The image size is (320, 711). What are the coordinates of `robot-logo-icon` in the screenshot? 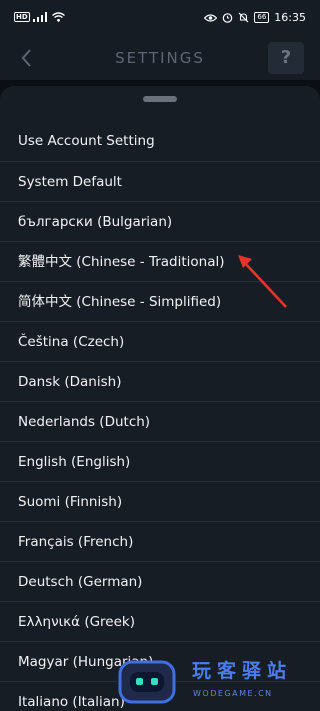 It's located at (147, 682).